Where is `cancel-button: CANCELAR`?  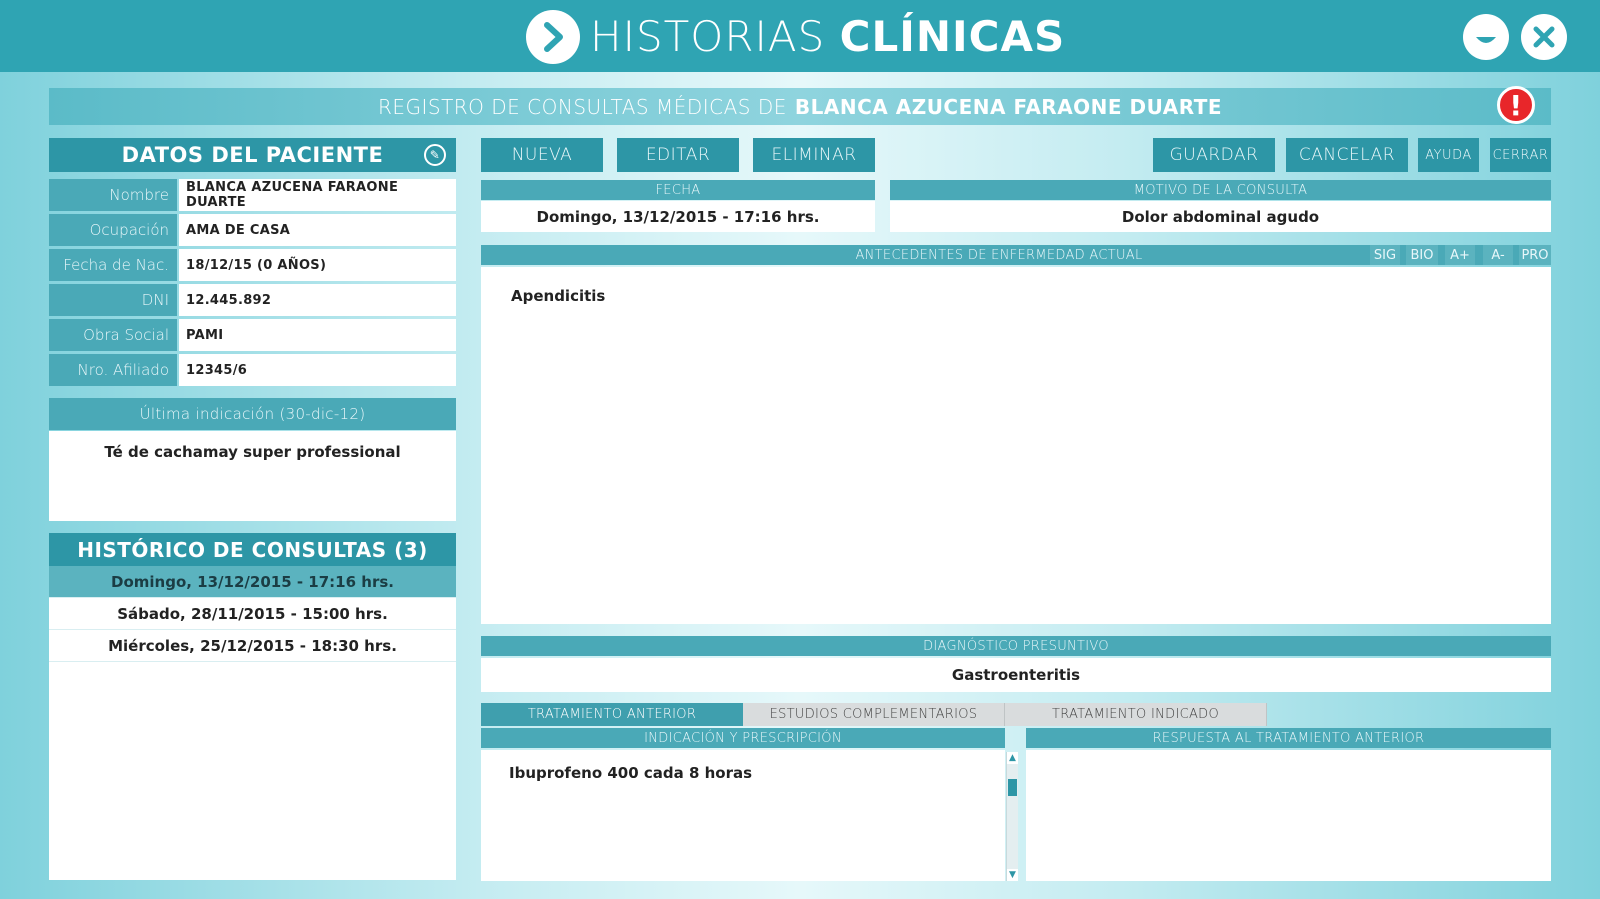
cancel-button: CANCELAR is located at coordinates (1347, 155).